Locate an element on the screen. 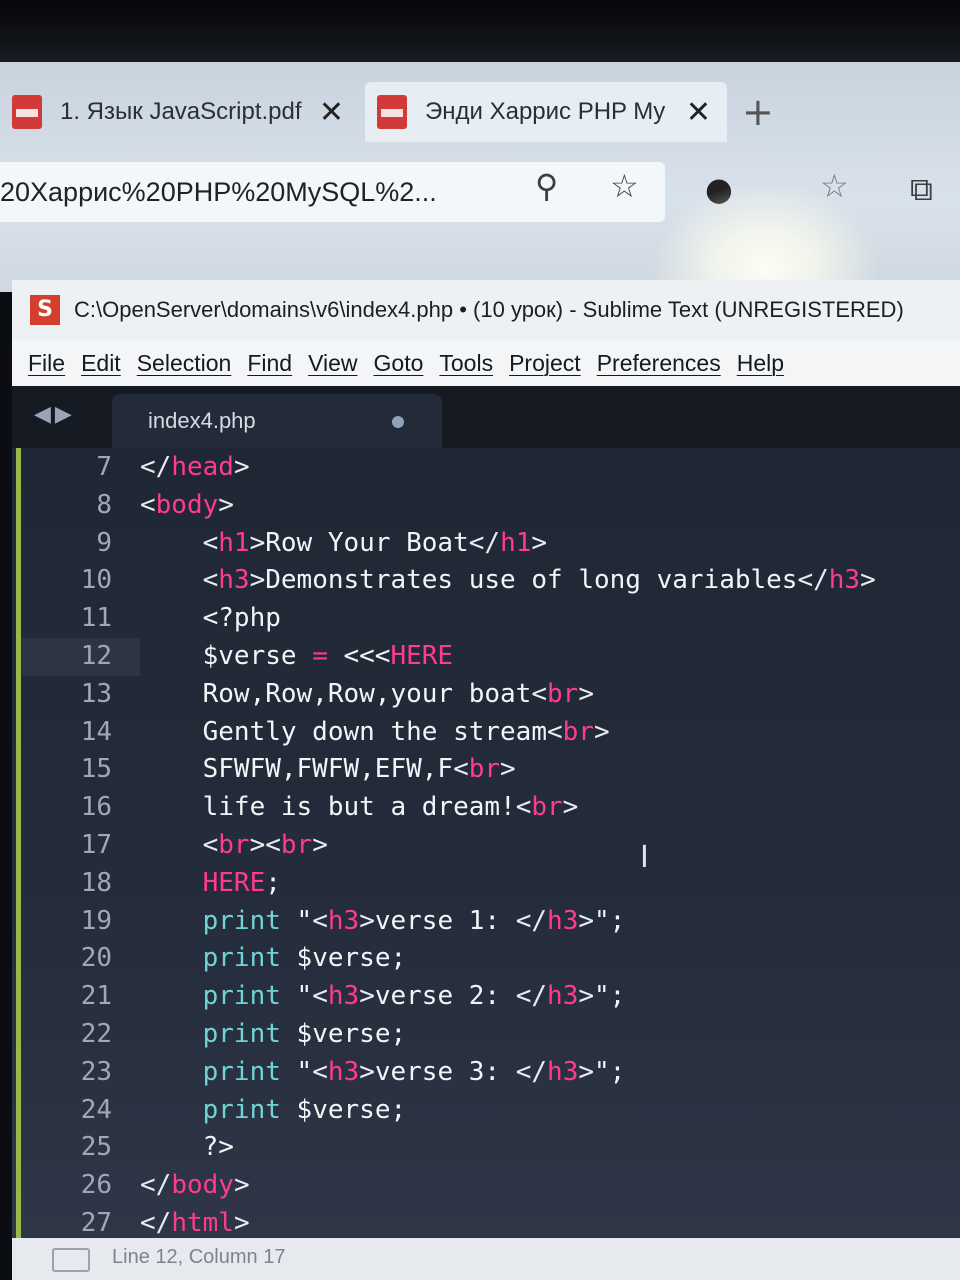 The image size is (960, 1280). code-line: 24 print $verse; is located at coordinates (486, 1110).